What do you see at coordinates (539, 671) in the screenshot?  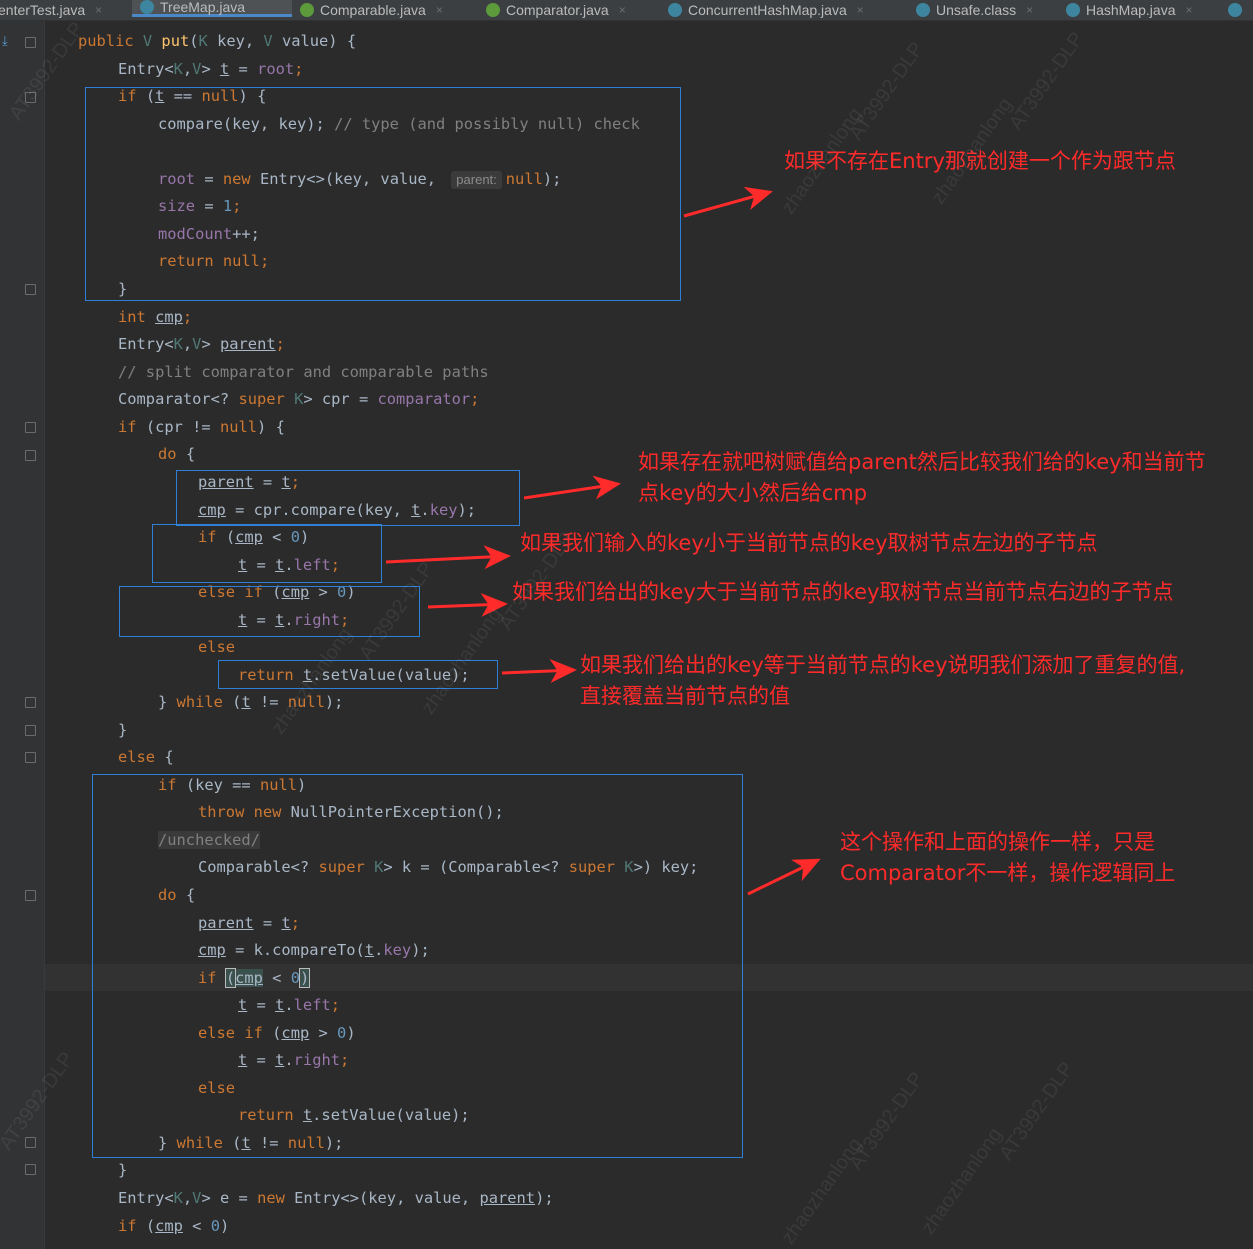 I see `arrow-note5` at bounding box center [539, 671].